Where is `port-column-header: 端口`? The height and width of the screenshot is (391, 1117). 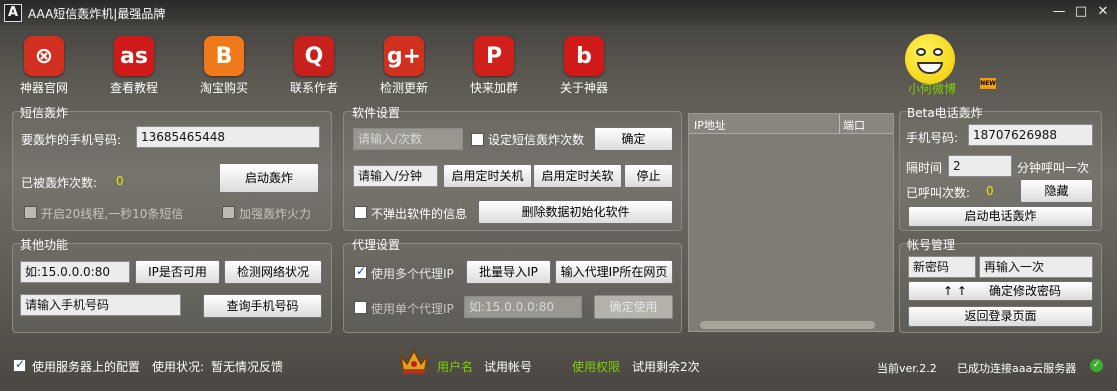 port-column-header: 端口 is located at coordinates (854, 125).